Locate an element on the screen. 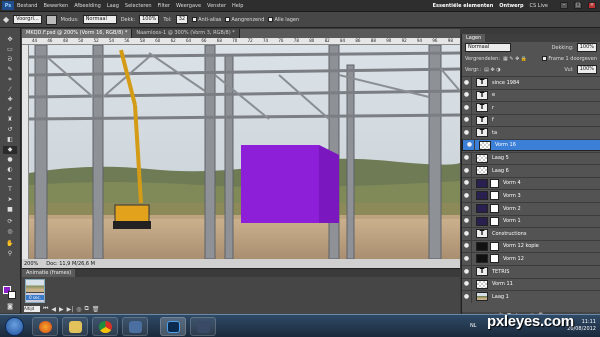  all-layers-checkbox: Alle lagen is located at coordinates (283, 20).